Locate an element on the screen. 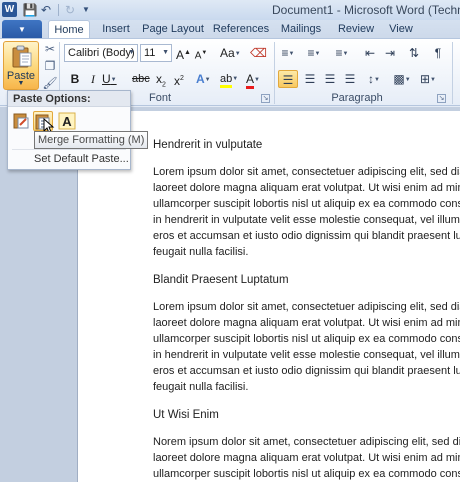  font-group-label: Font is located at coordinates (159, 98).